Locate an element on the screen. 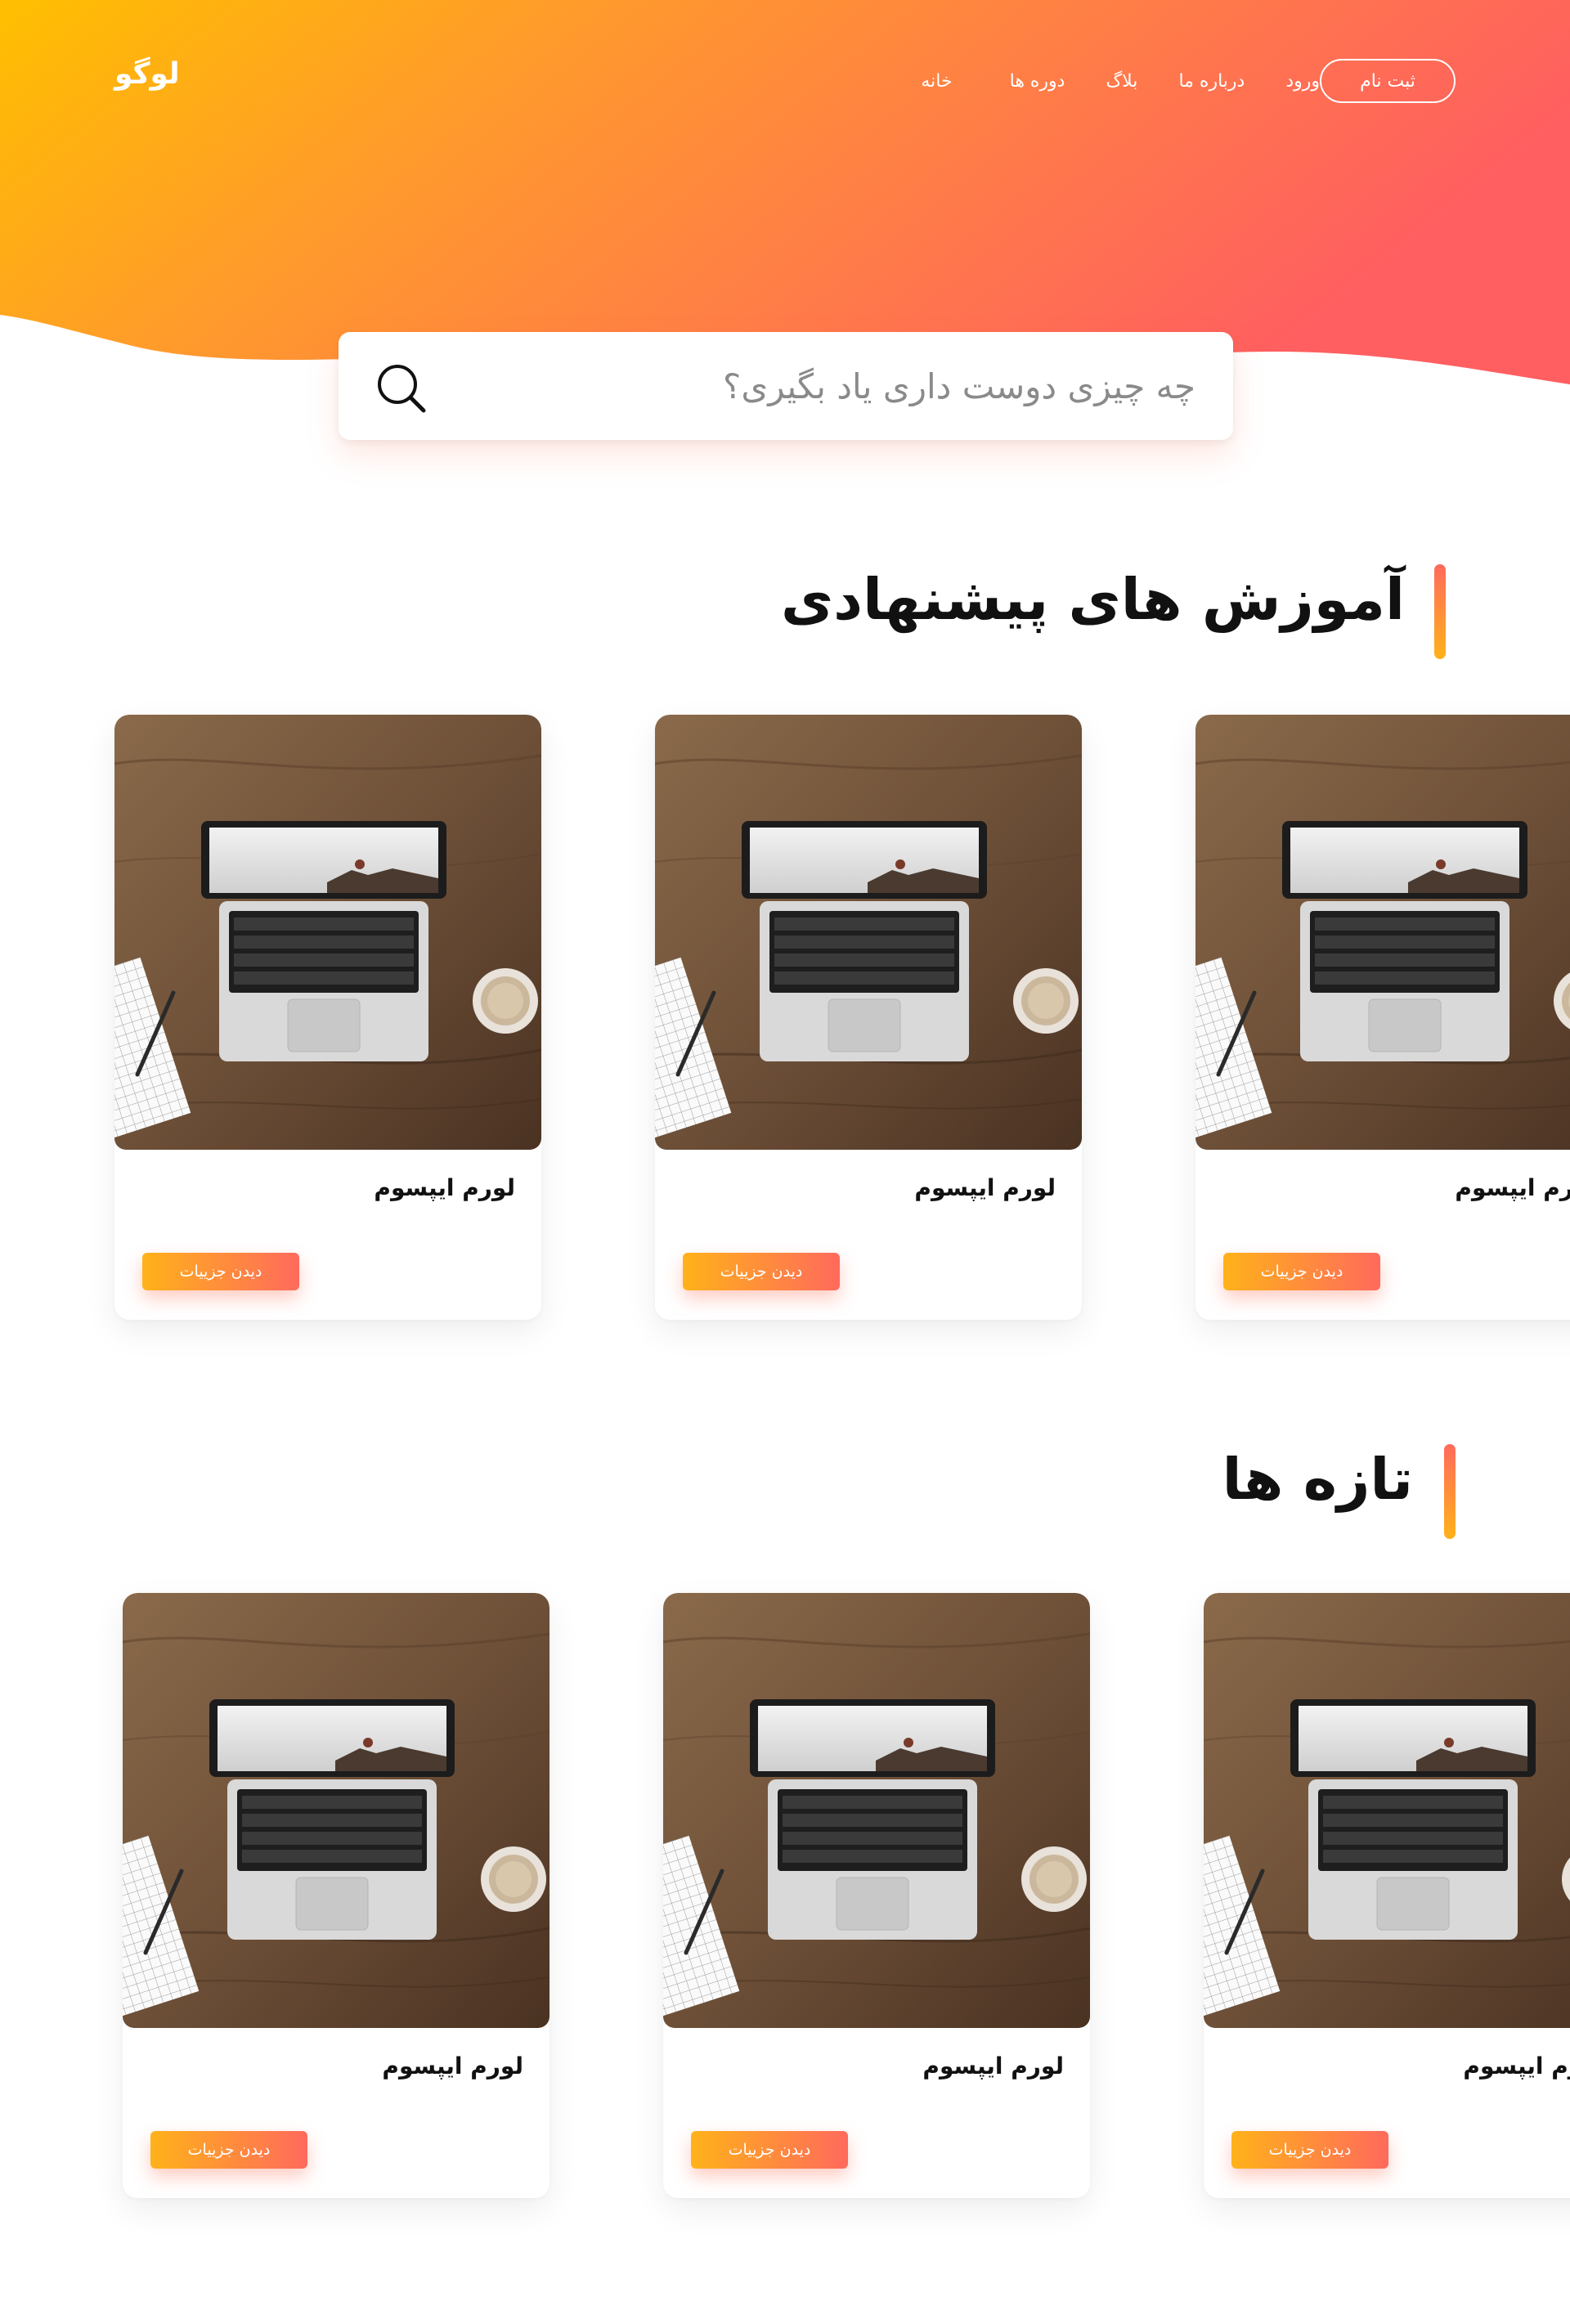  nav-item-about: درباره ما is located at coordinates (1211, 81).